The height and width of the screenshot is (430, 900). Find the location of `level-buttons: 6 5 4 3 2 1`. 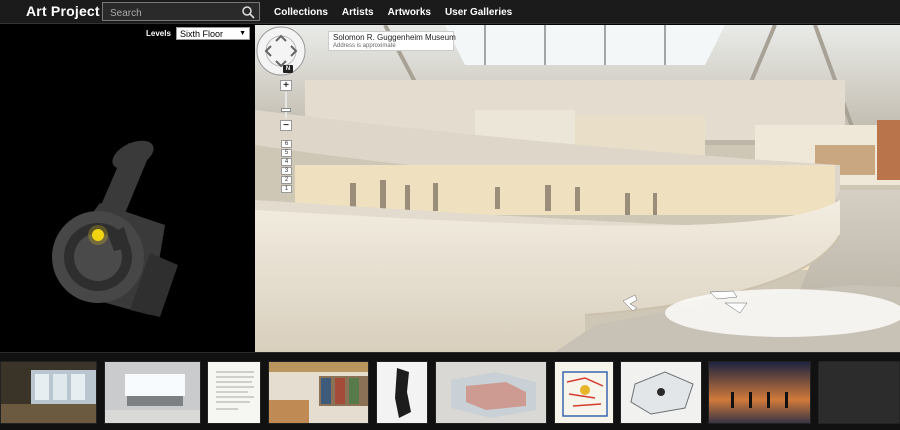

level-buttons: 6 5 4 3 2 1 is located at coordinates (286, 167).